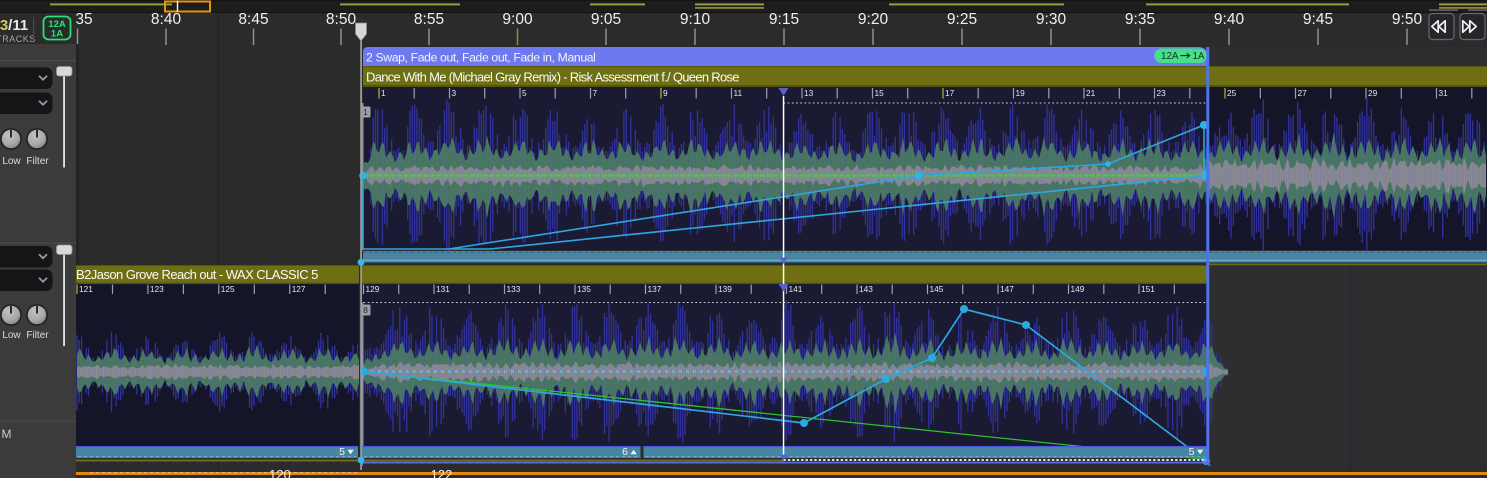 Image resolution: width=1487 pixels, height=478 pixels. What do you see at coordinates (584, 289) in the screenshot?
I see `svg-text: 135` at bounding box center [584, 289].